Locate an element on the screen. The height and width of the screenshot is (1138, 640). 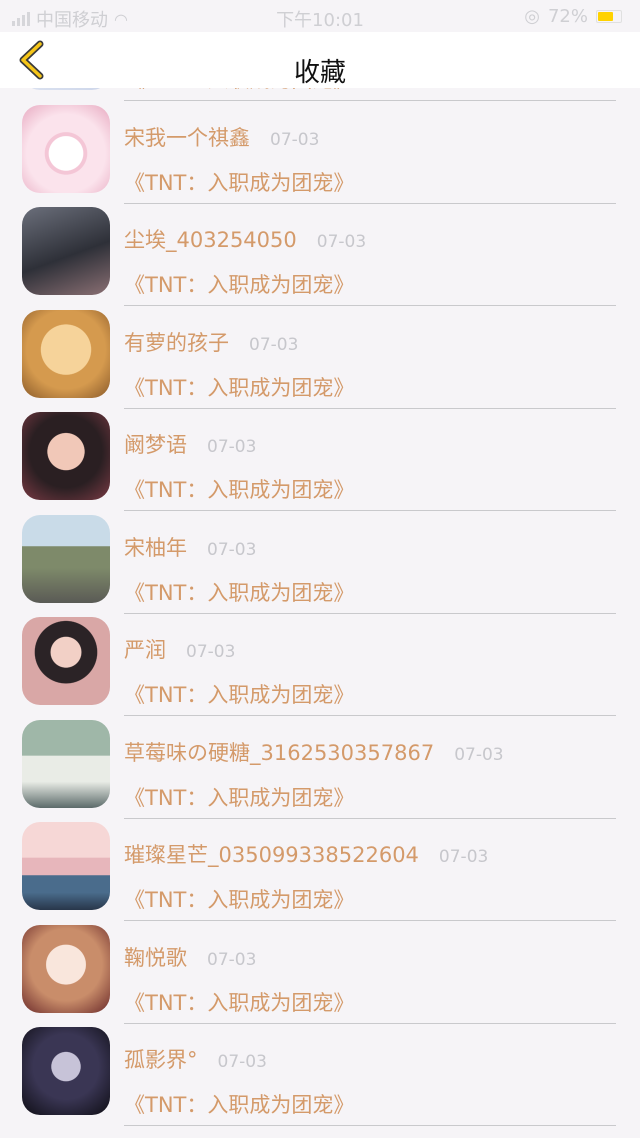
item-header: 鞠悦歌 07-03 is located at coordinates (190, 957).